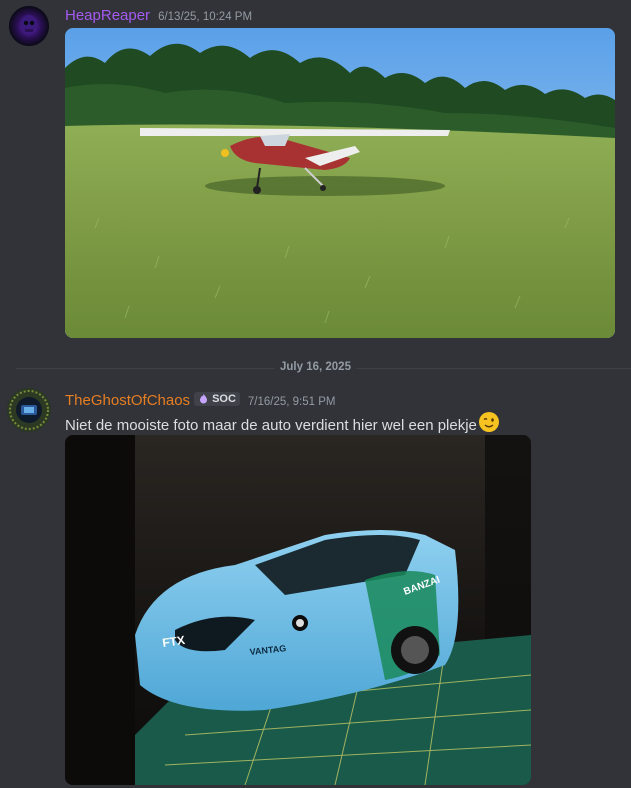  Describe the element at coordinates (205, 17) in the screenshot. I see `message-timestamp: 6/13/25, 10:24 PM` at that location.